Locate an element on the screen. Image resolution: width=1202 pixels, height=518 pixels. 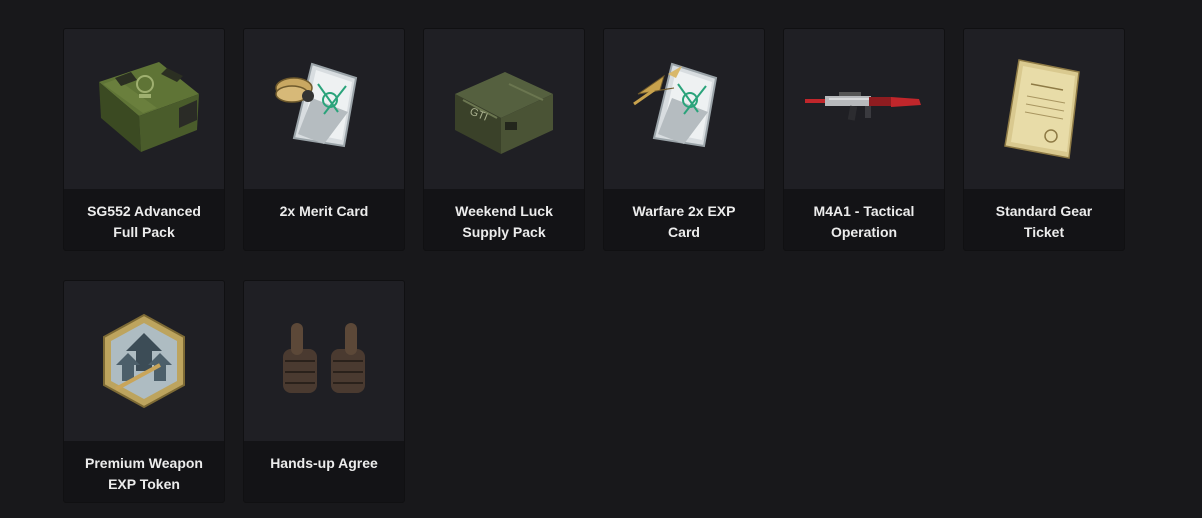
thumbs-up-icon is located at coordinates (324, 361).